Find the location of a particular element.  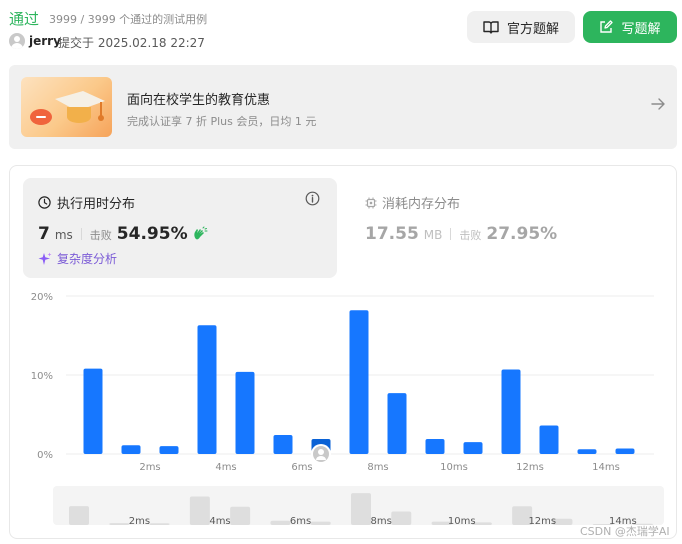

y-tick-label: 10% is located at coordinates (42, 376).